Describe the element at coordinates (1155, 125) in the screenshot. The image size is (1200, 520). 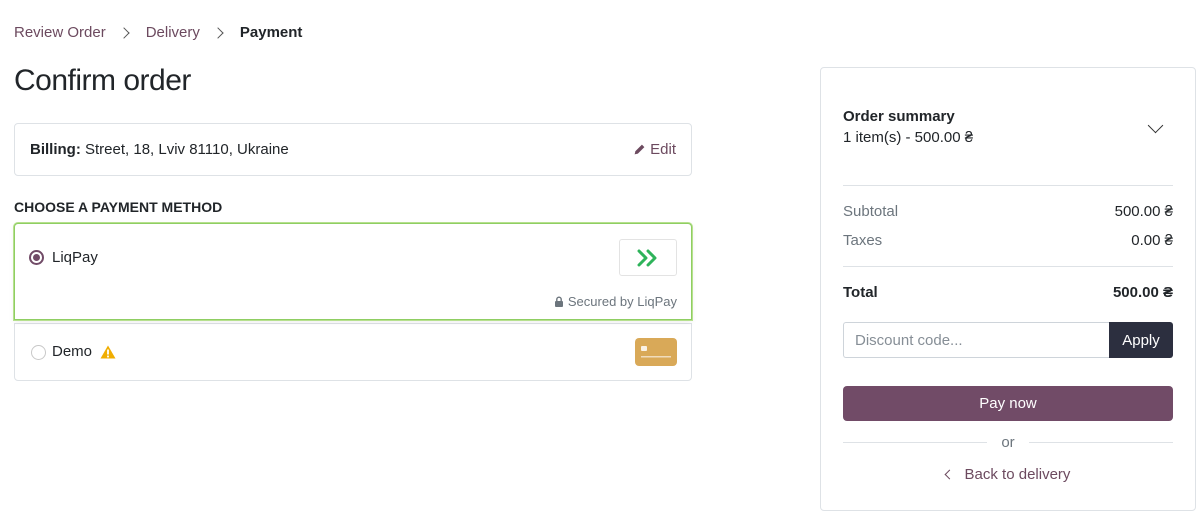
I see `chevron-down-icon` at that location.